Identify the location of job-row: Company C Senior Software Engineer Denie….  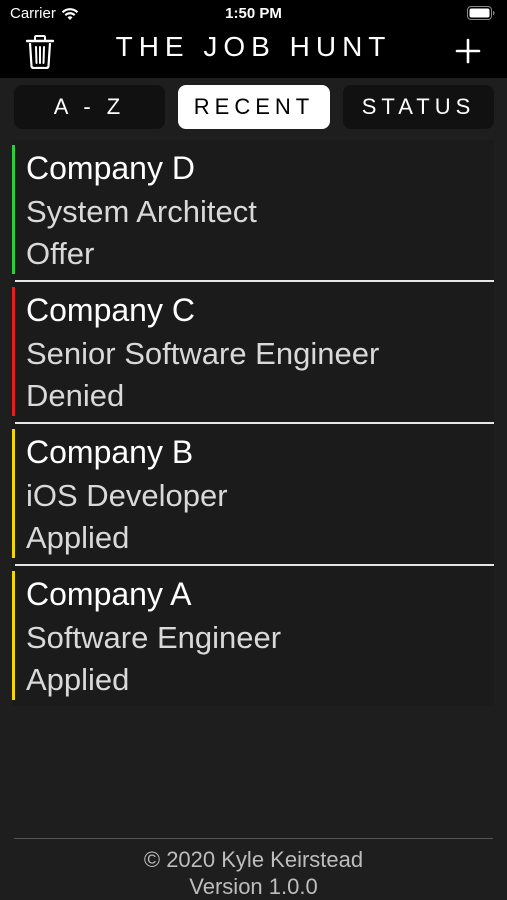
(253, 353).